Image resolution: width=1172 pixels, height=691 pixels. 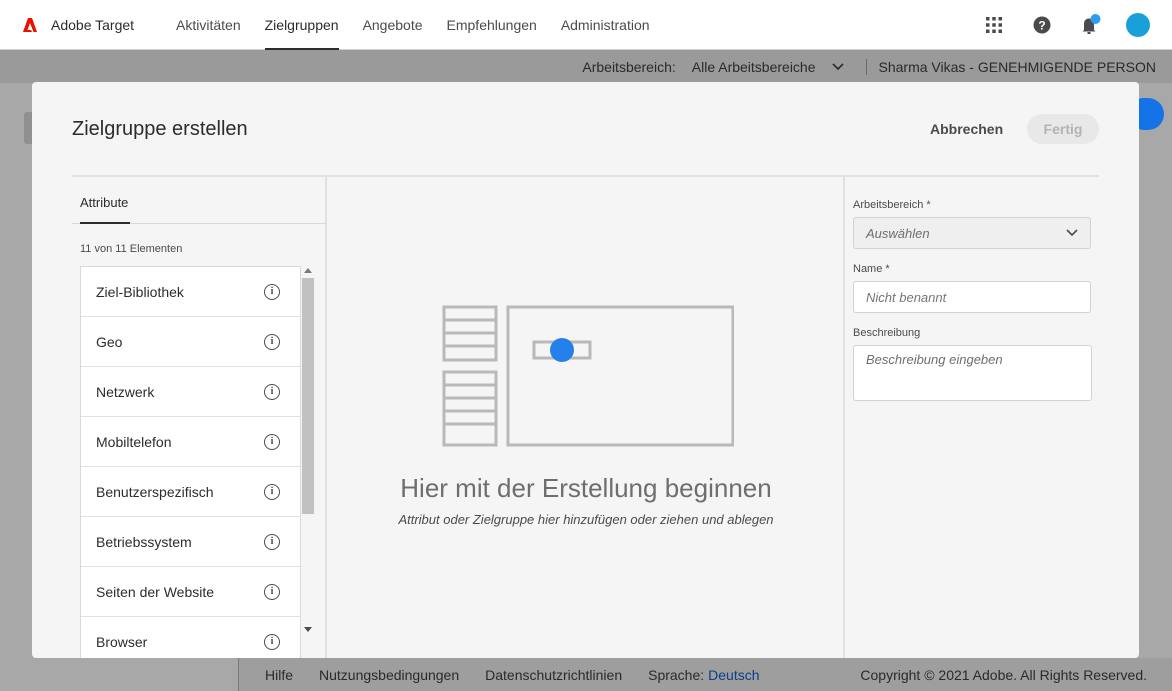 What do you see at coordinates (553, 675) in the screenshot?
I see `footer-privacy-link: Datenschutzrichtlinien` at bounding box center [553, 675].